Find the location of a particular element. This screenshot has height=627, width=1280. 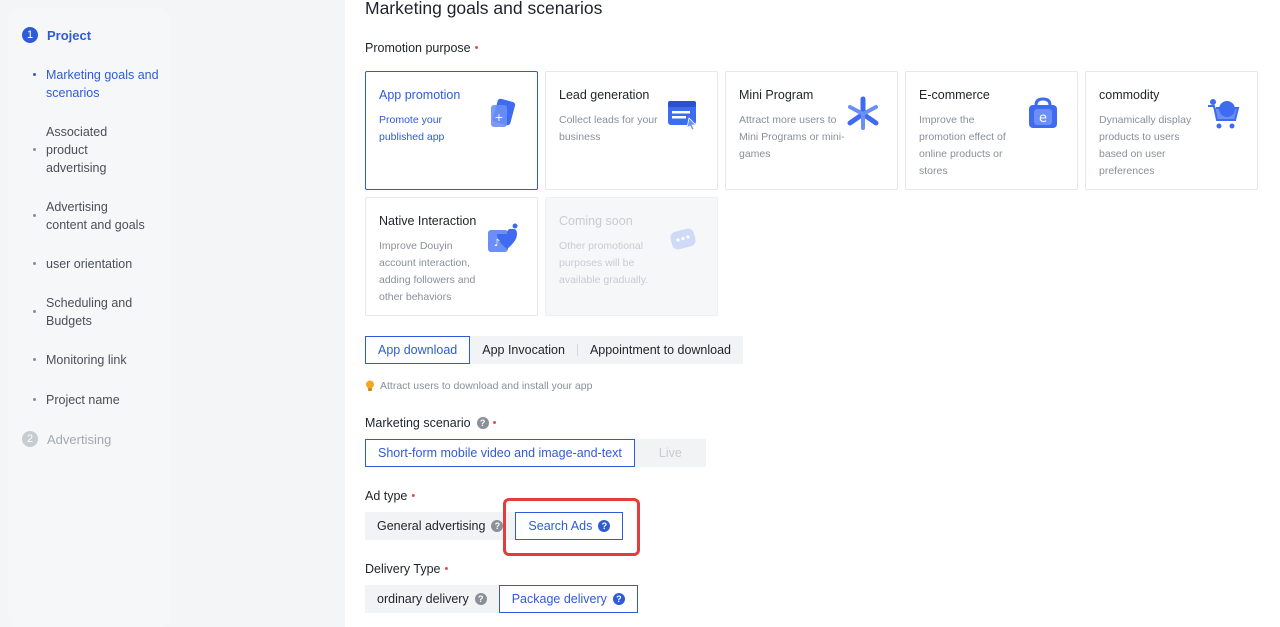

step-project: 1 Project is located at coordinates (56, 35).